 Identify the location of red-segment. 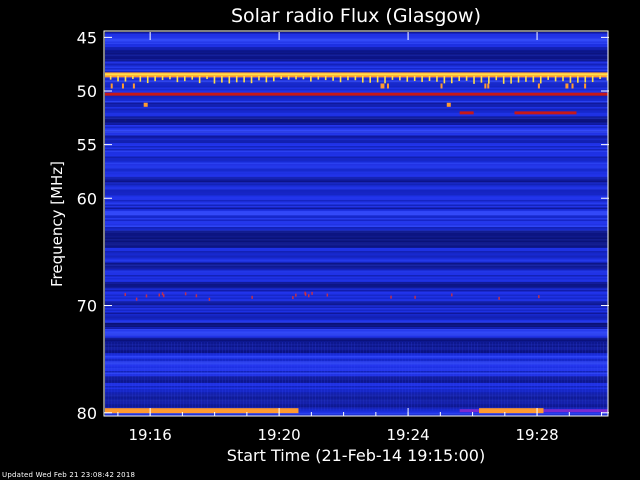
(545, 113).